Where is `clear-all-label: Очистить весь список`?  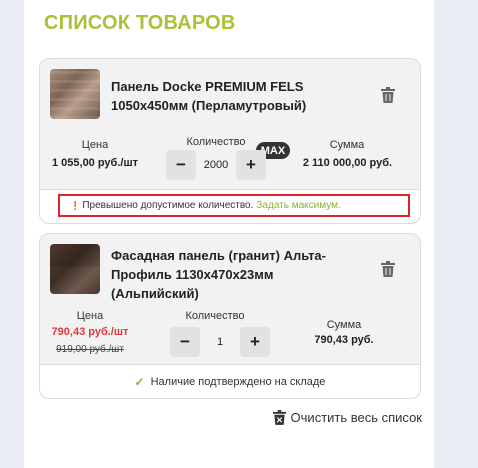
clear-all-label: Очистить весь список is located at coordinates (356, 417).